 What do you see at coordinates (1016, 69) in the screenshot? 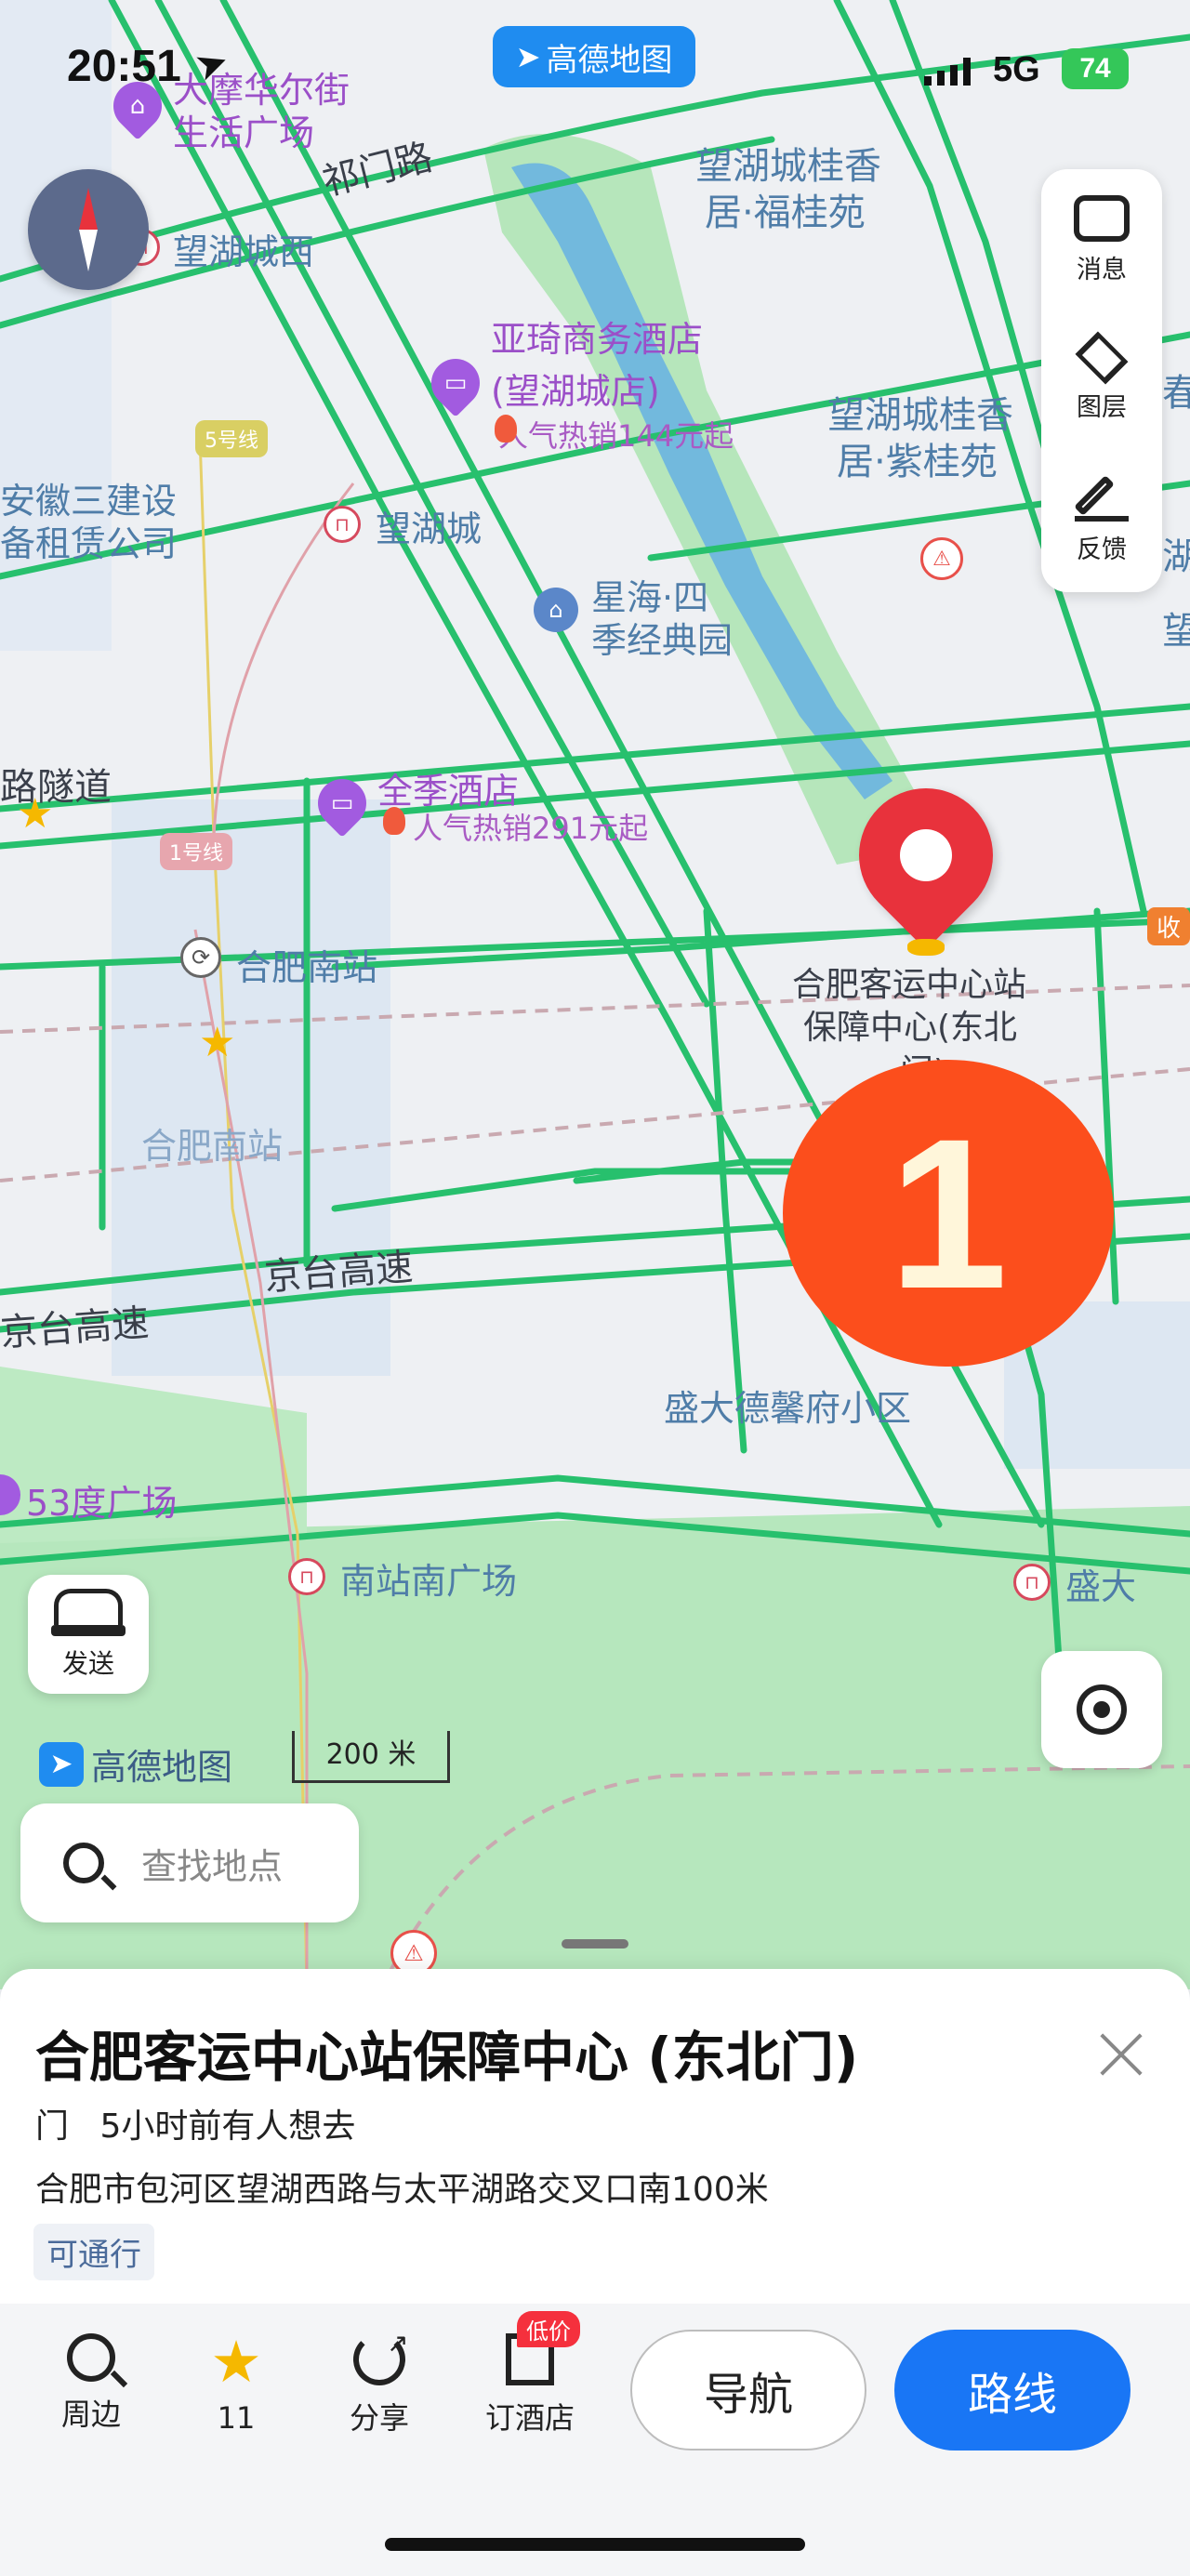
I see `network-label: 5G` at bounding box center [1016, 69].